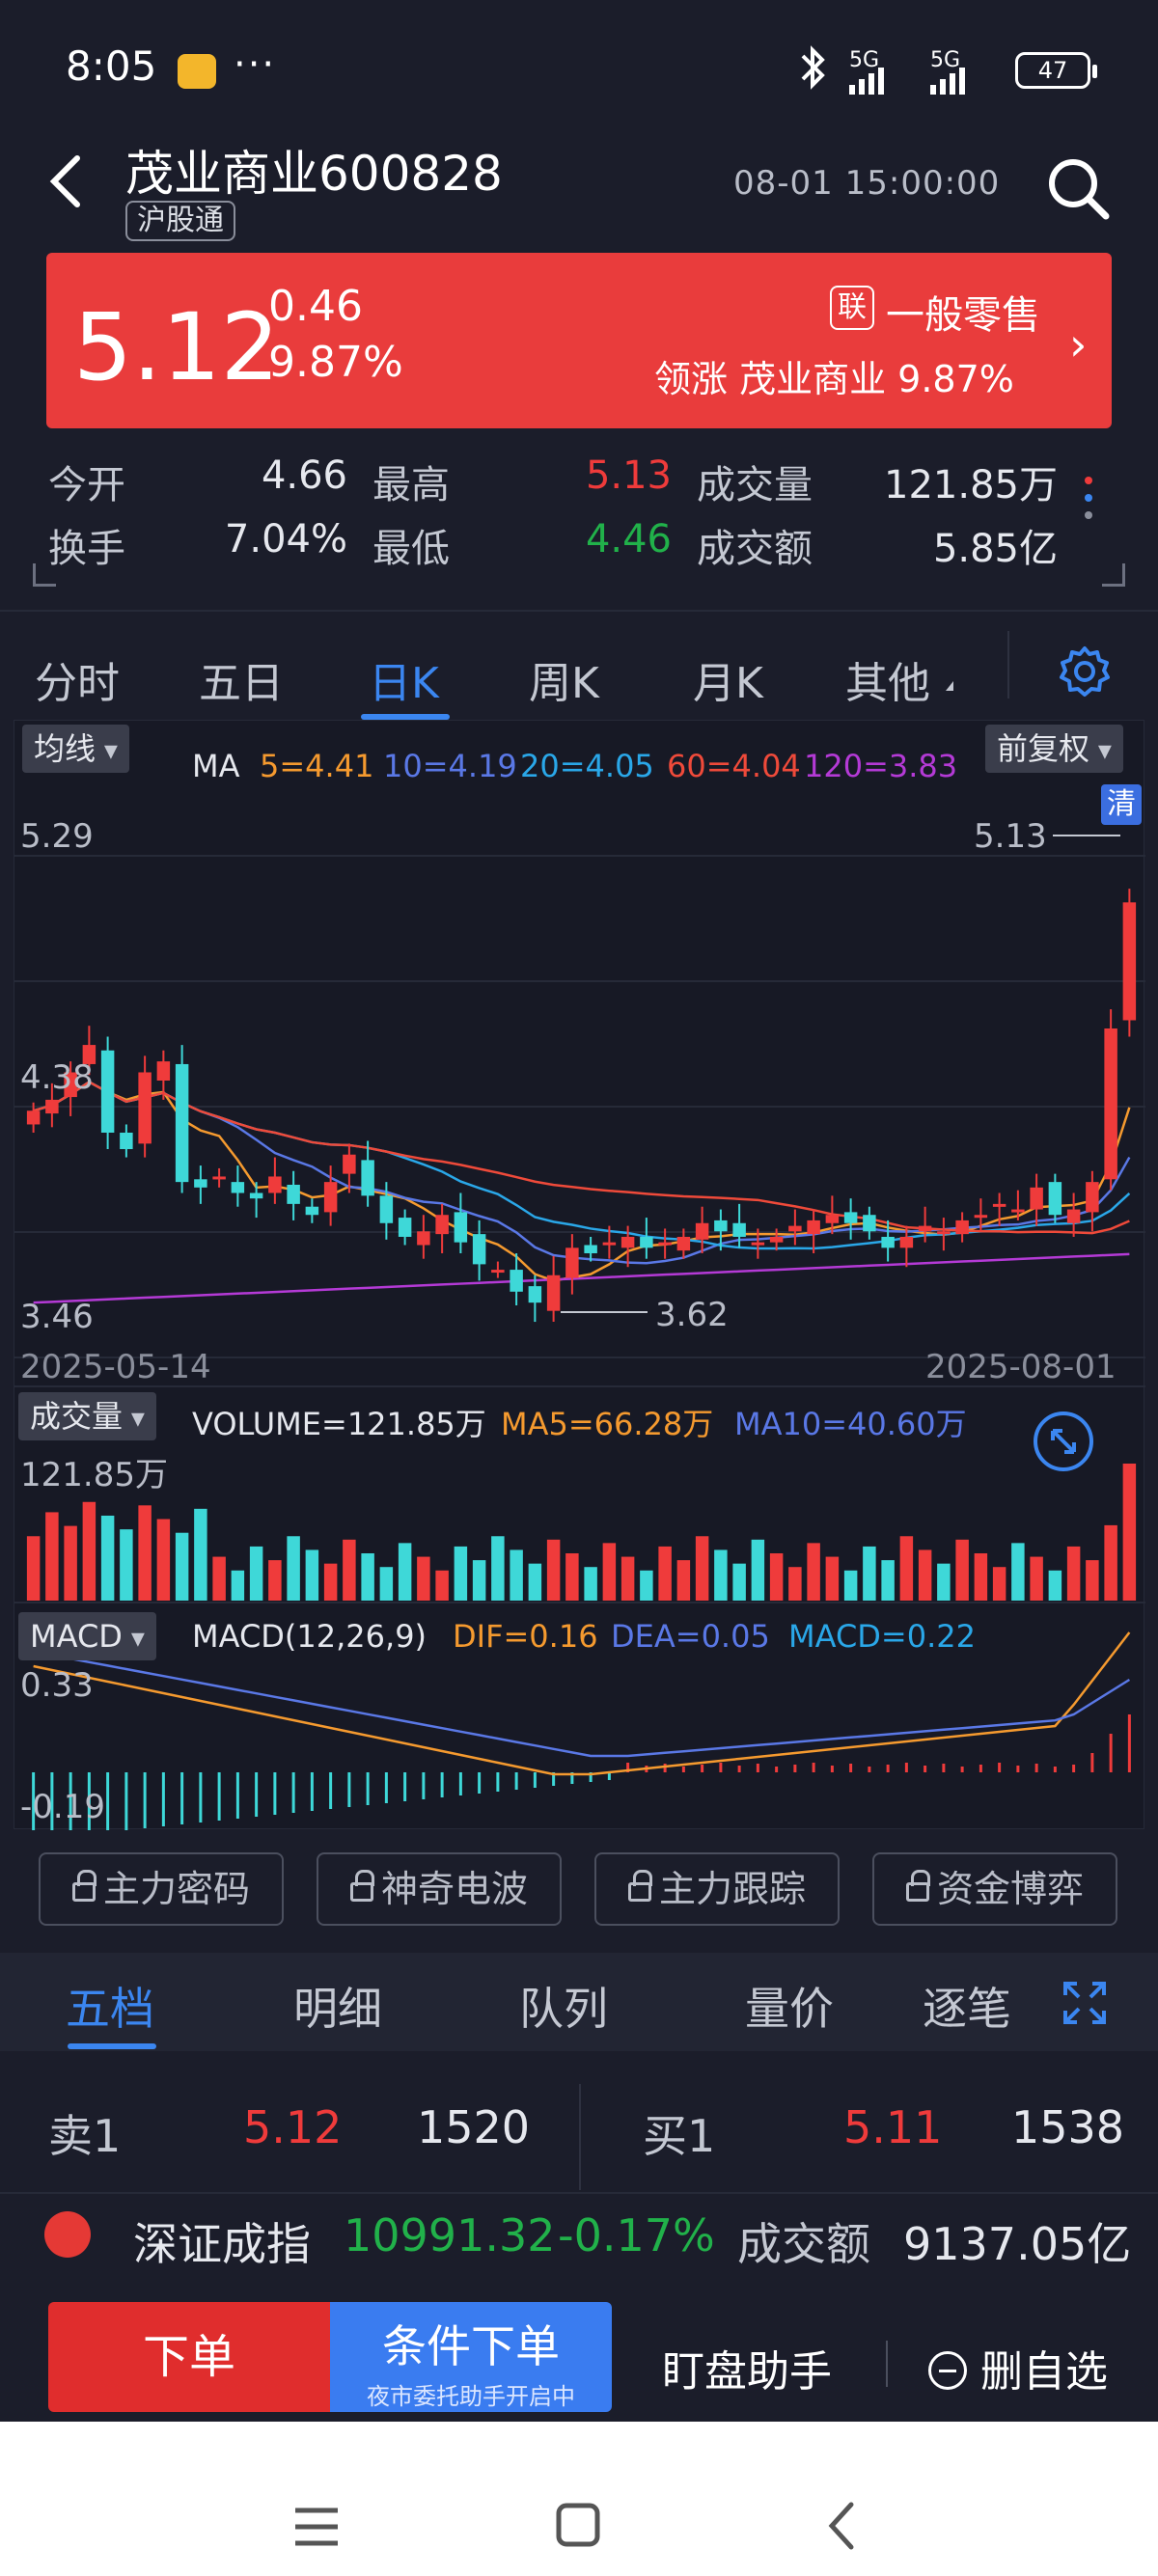 This screenshot has width=1158, height=2576. What do you see at coordinates (337, 2006) in the screenshot?
I see `tab-details: 明细` at bounding box center [337, 2006].